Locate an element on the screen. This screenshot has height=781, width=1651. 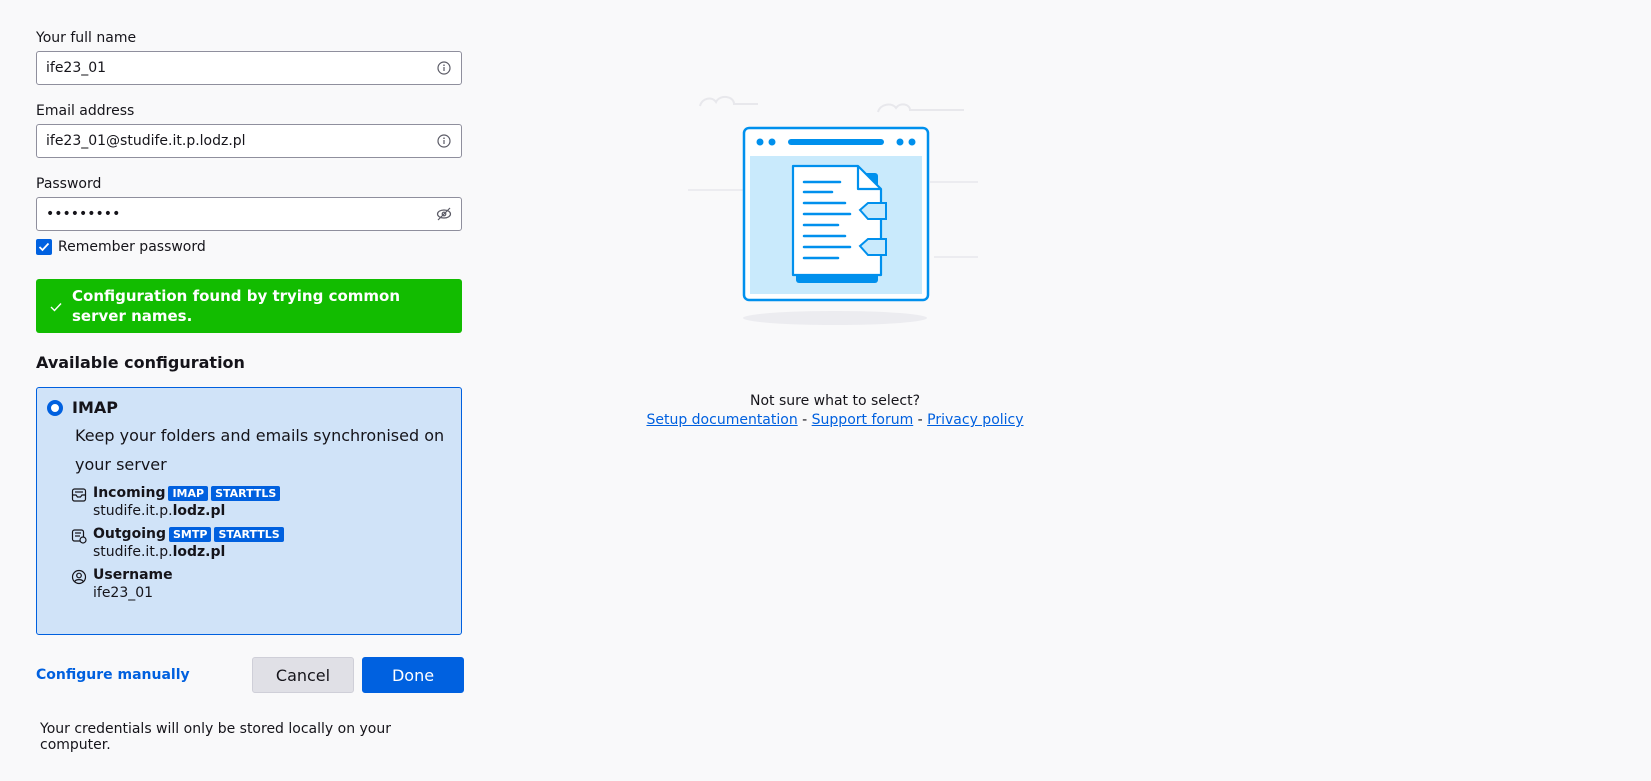
remember-password-checkbox is located at coordinates (44, 247).